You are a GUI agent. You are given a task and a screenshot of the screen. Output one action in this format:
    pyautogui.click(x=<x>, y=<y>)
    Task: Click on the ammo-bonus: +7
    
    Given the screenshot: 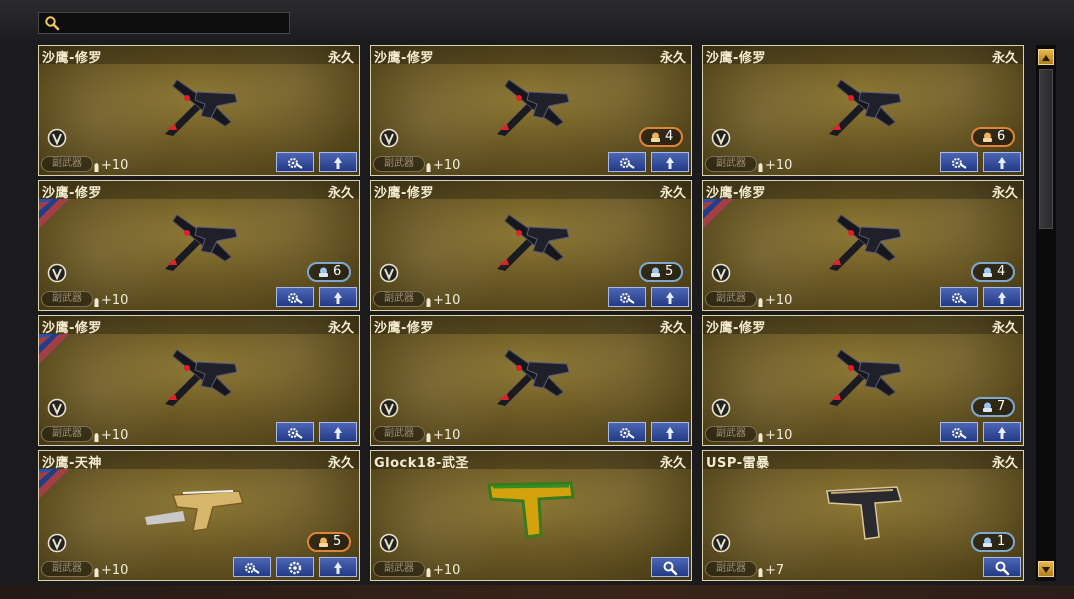 What is the action you would take?
    pyautogui.click(x=775, y=570)
    